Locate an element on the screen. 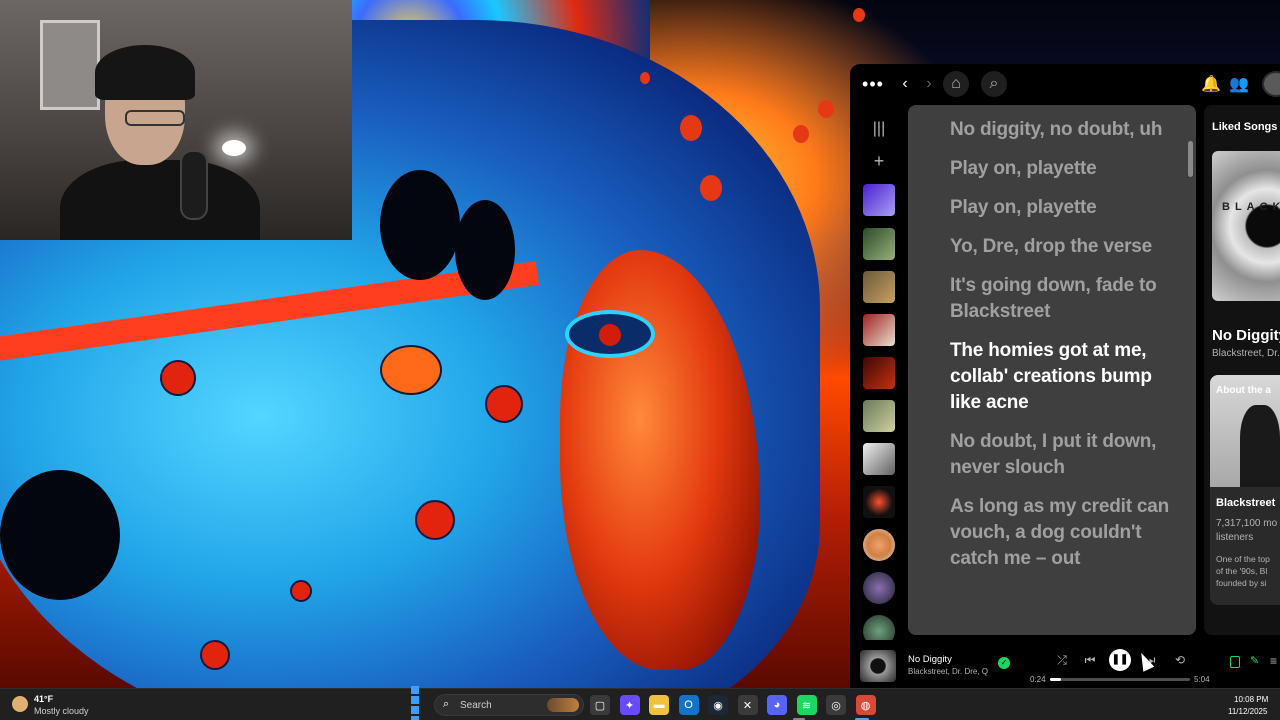 Image resolution: width=1280 pixels, height=720 pixels. github-icon: ◎ is located at coordinates (836, 705).